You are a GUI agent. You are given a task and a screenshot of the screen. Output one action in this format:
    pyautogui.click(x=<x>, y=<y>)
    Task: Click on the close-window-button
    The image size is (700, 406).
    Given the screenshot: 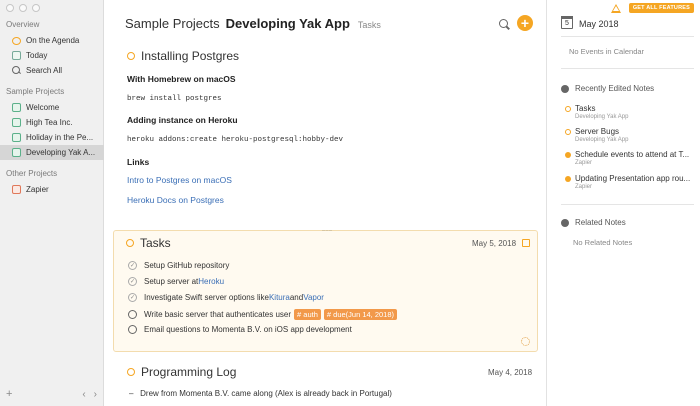 What is the action you would take?
    pyautogui.click(x=10, y=8)
    